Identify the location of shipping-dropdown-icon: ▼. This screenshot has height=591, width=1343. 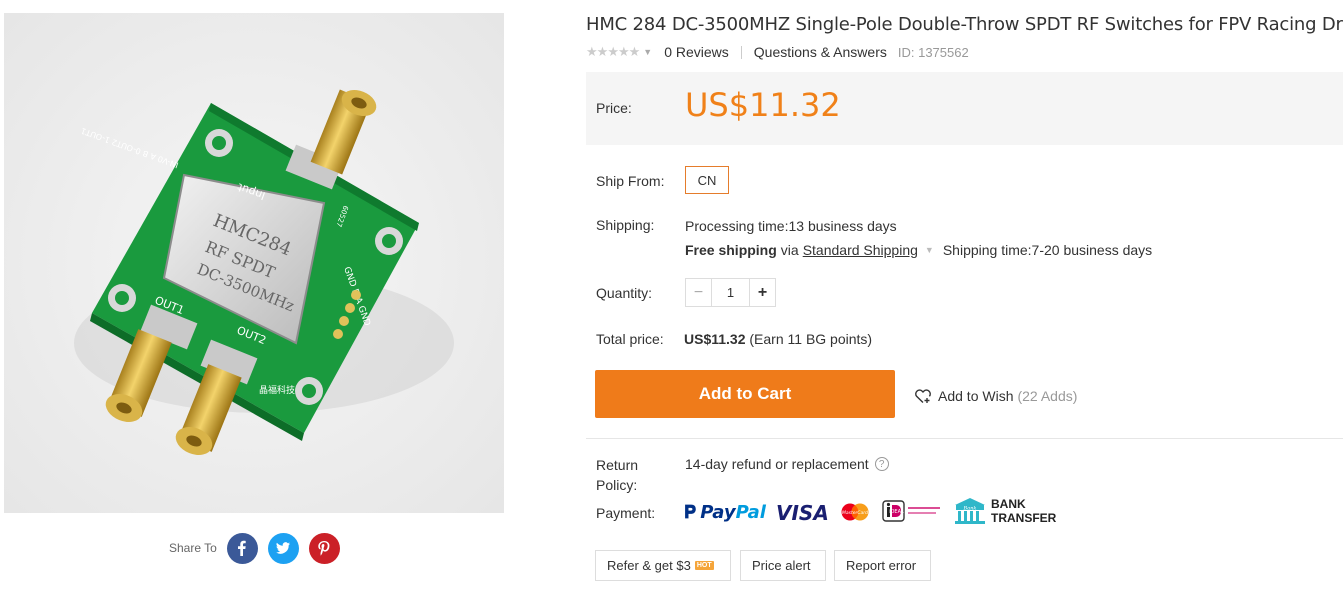
(929, 250).